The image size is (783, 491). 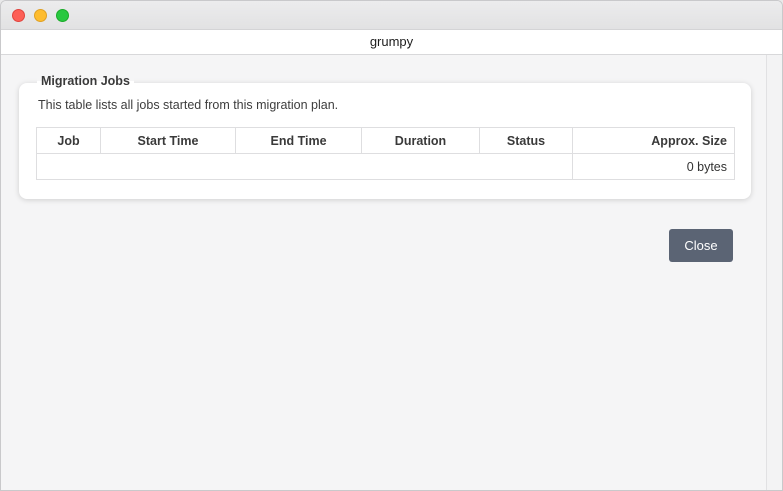 I want to click on column-header-approx-size: Approx. Size, so click(x=653, y=140).